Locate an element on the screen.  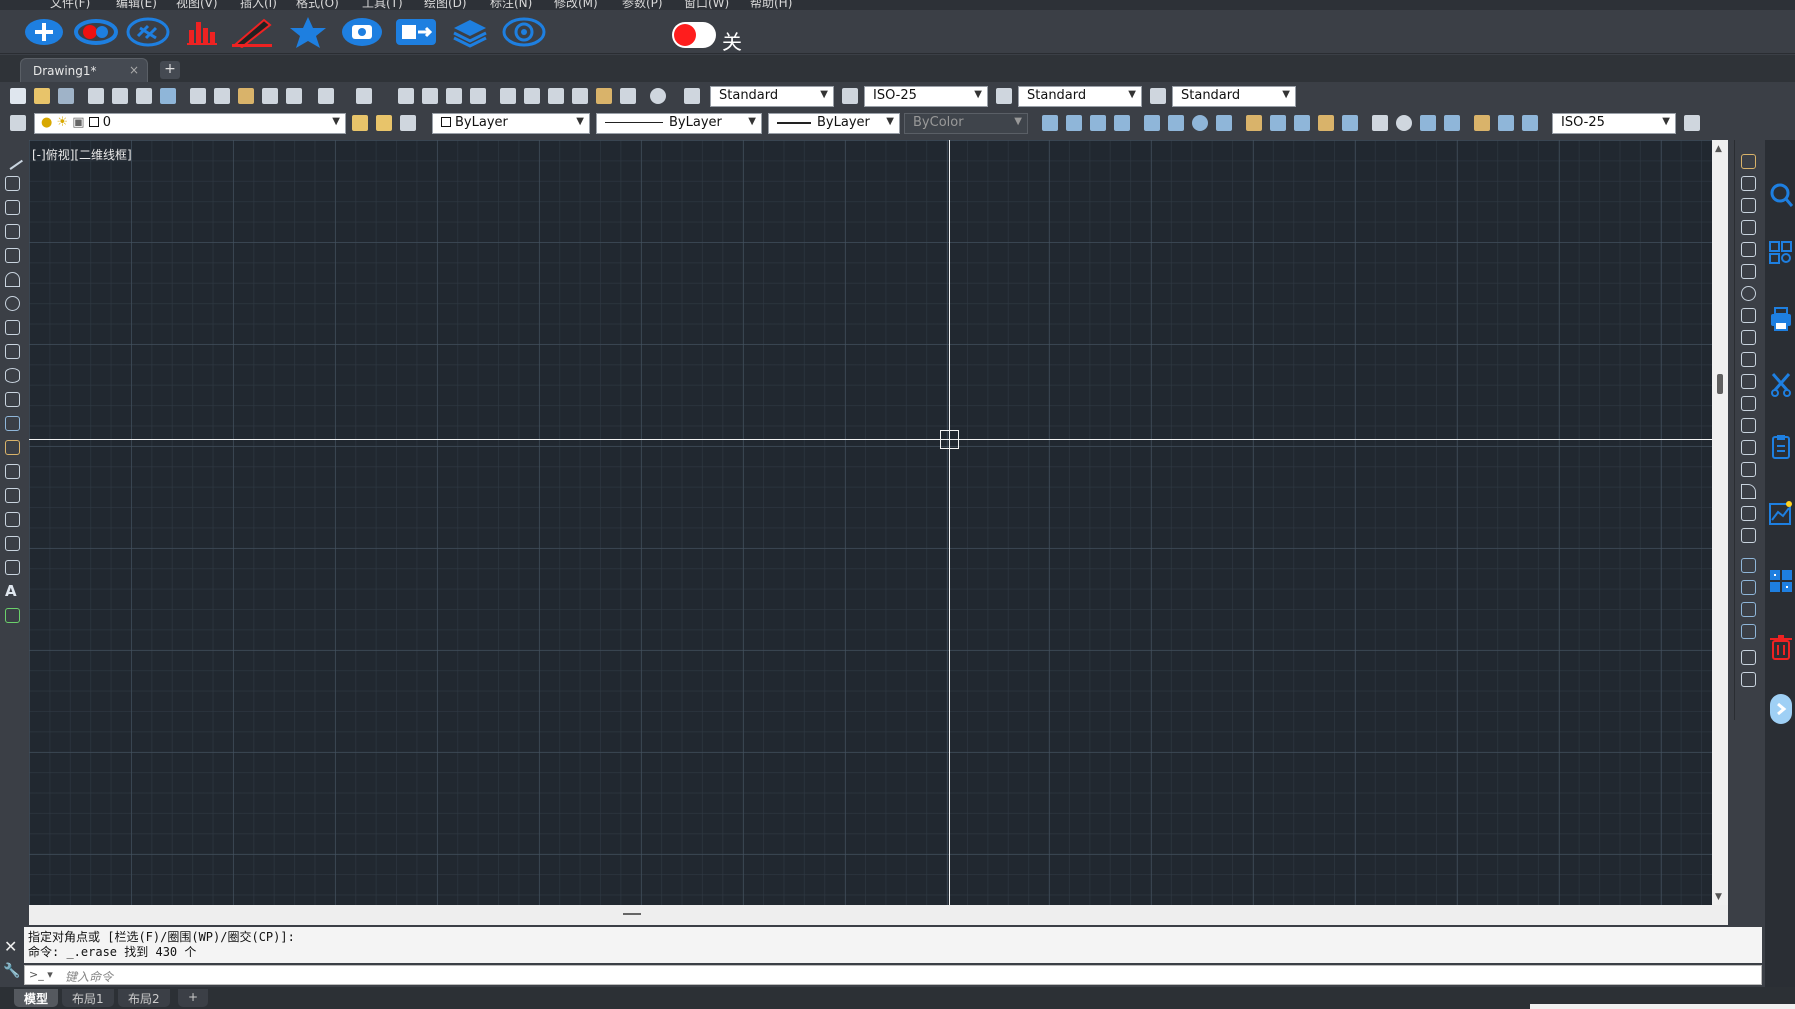
text-to-front-icon is located at coordinates (1748, 657).